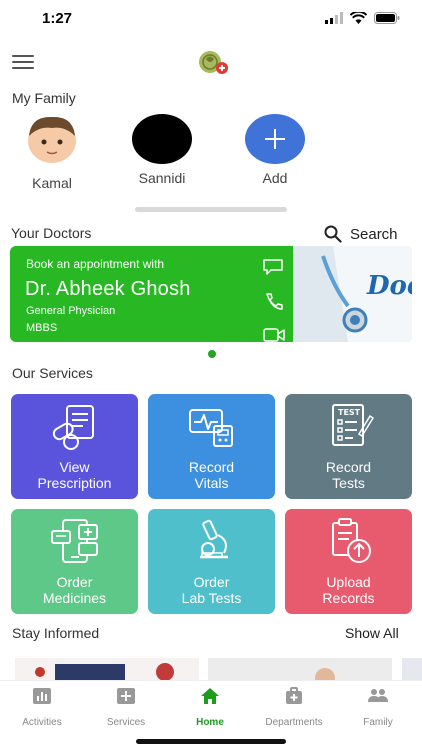  What do you see at coordinates (275, 139) in the screenshot?
I see `plus-icon` at bounding box center [275, 139].